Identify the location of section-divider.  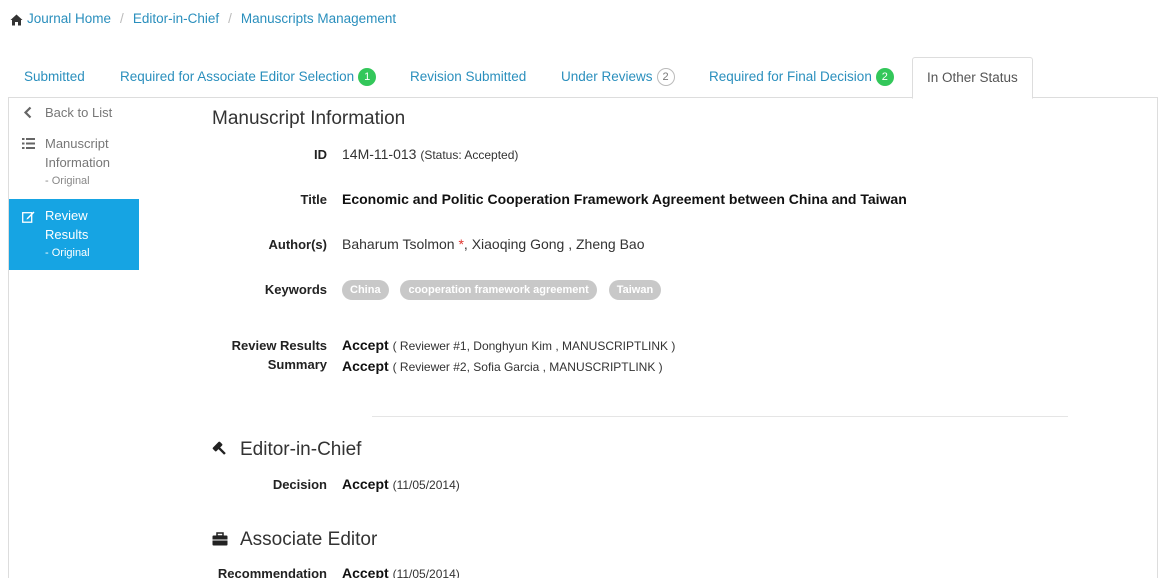
(720, 416).